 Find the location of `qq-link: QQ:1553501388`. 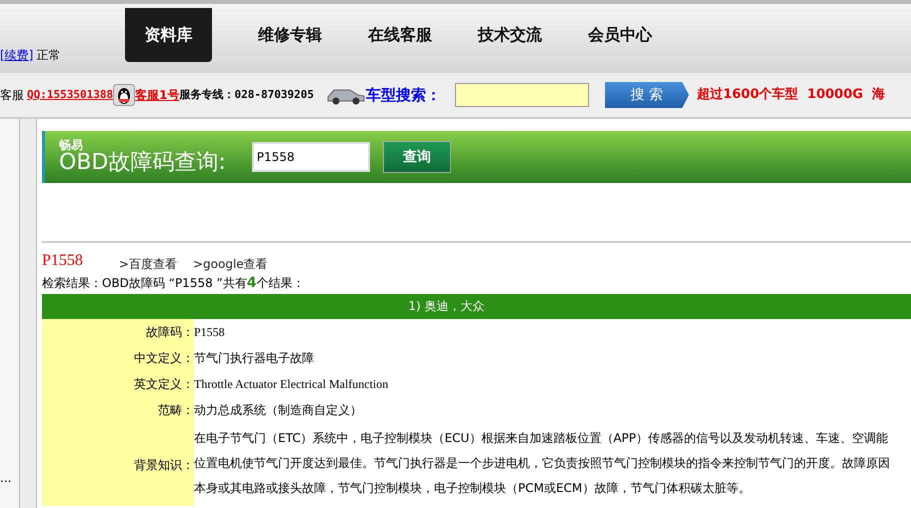

qq-link: QQ:1553501388 is located at coordinates (70, 95).